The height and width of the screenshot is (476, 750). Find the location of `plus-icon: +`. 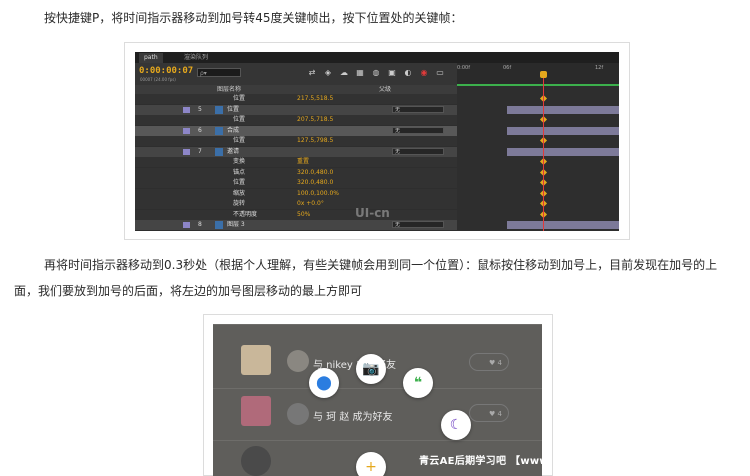

plus-icon: + is located at coordinates (371, 464).